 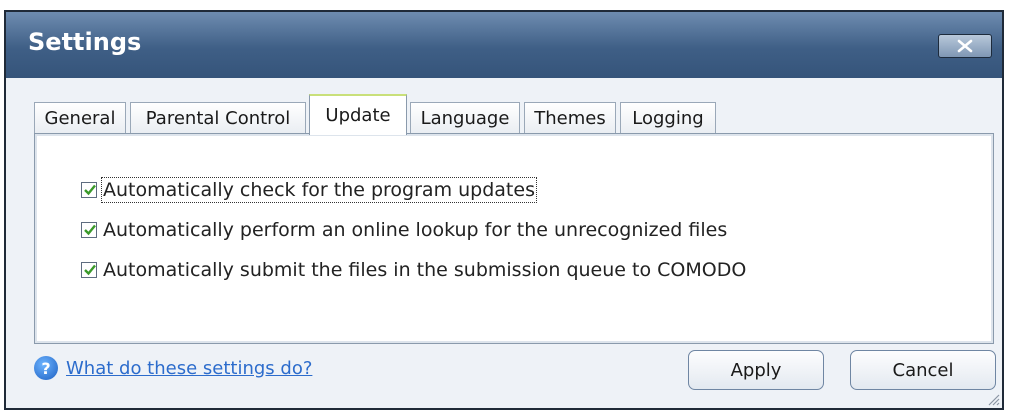 I want to click on tab-logging: Logging, so click(x=668, y=118).